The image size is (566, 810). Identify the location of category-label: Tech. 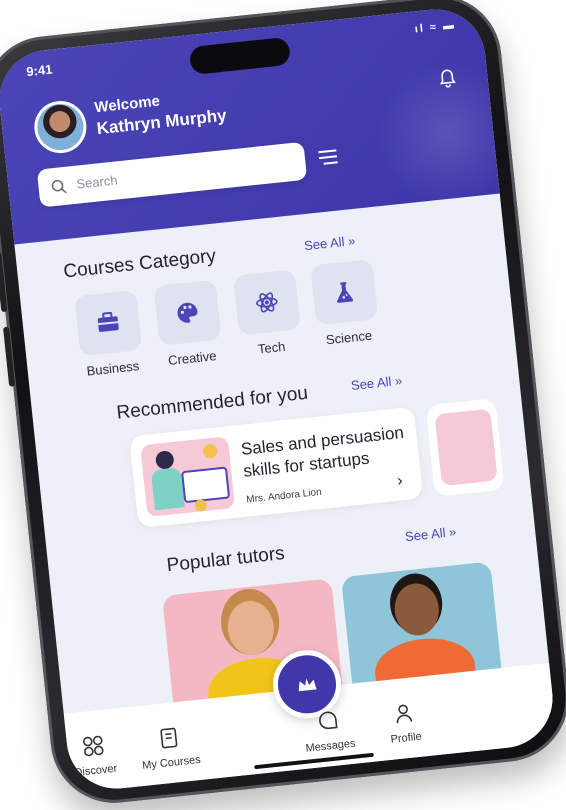
(272, 347).